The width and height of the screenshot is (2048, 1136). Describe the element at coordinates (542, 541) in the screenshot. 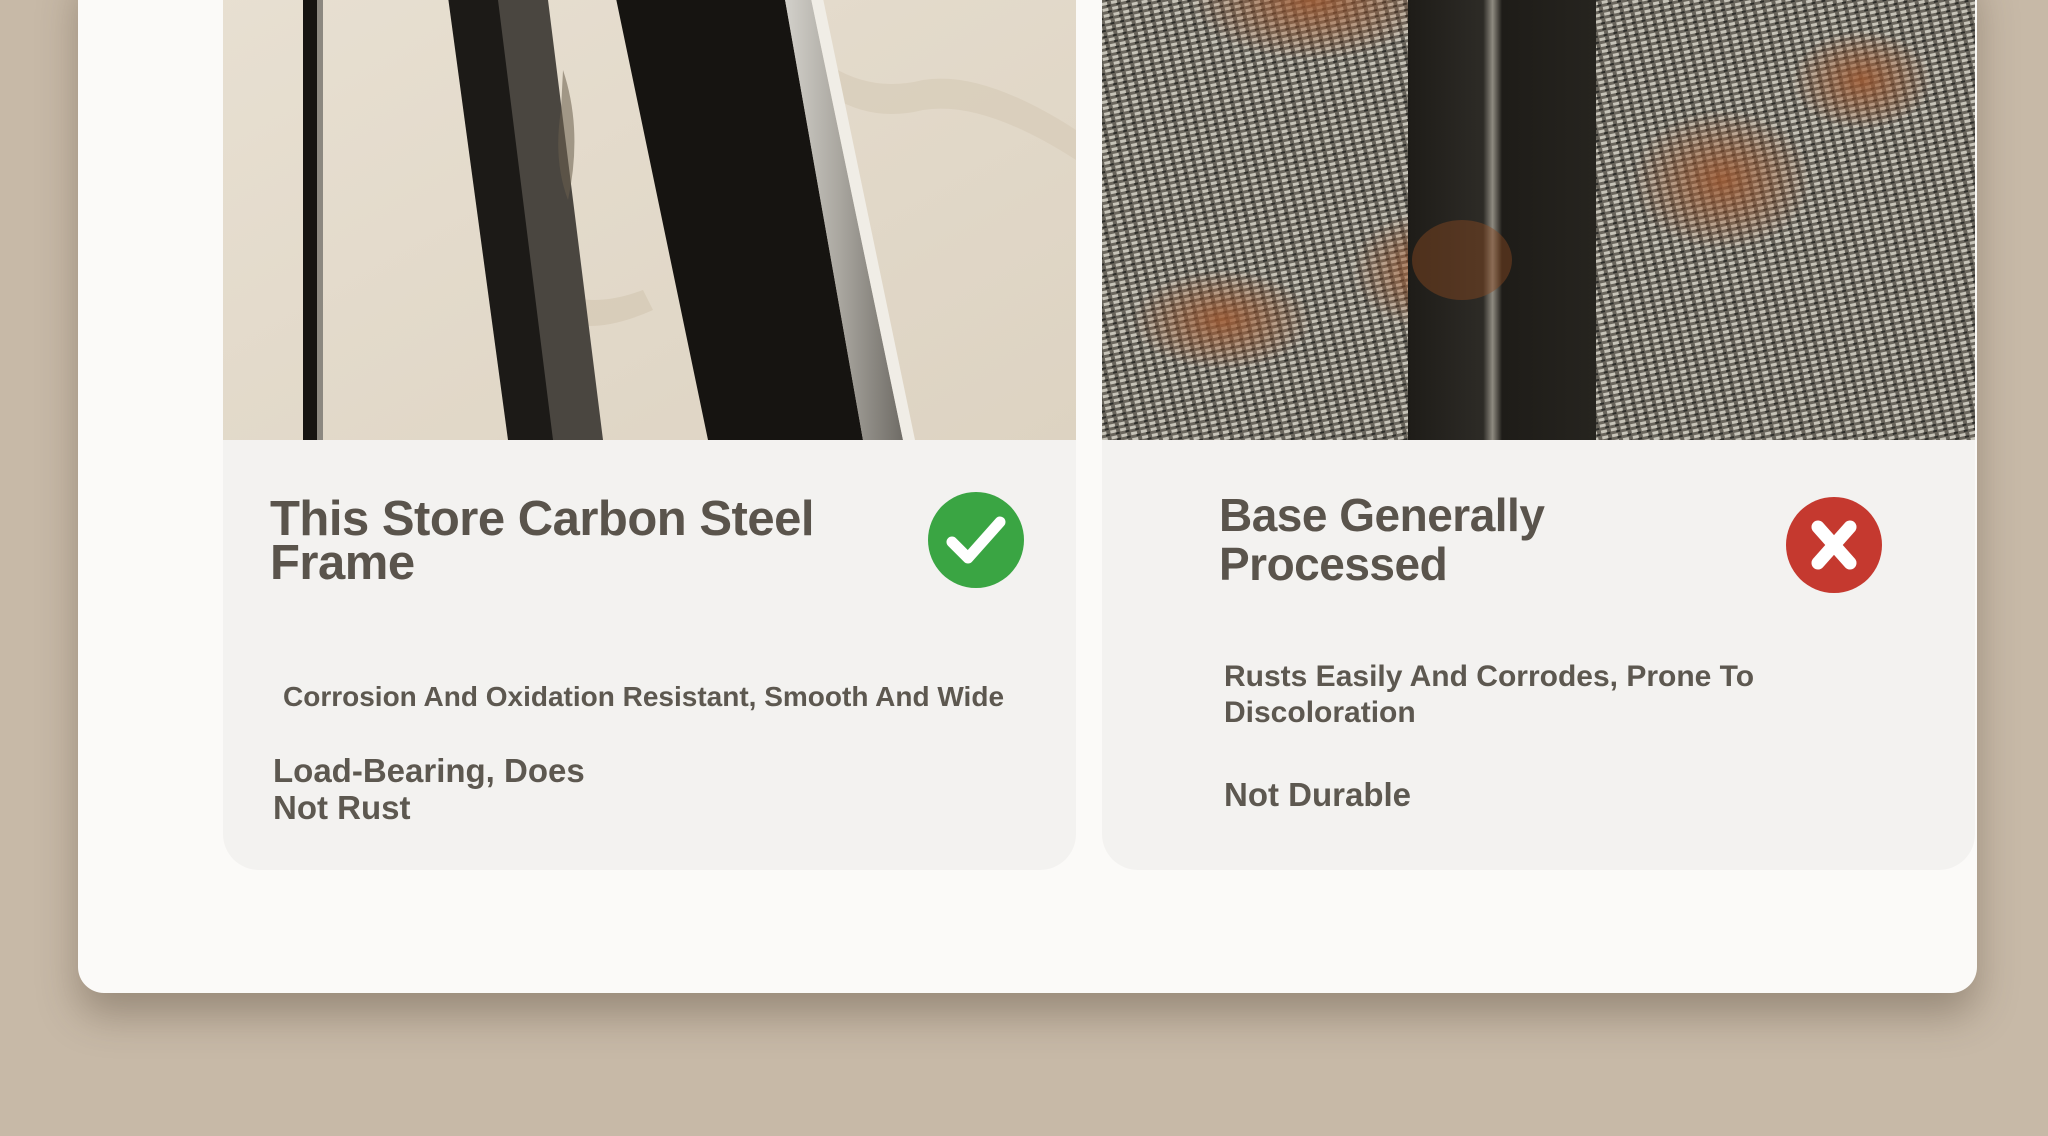

I see `our-product-title: This Store Carbon Steel Frame` at that location.